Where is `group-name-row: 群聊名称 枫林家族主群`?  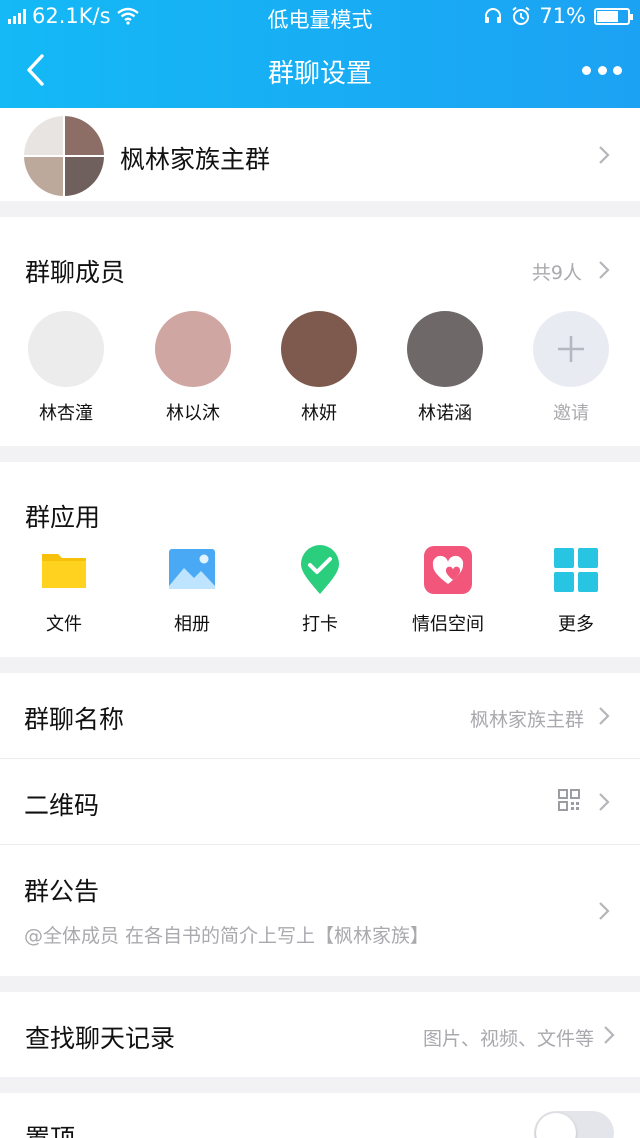
group-name-row: 群聊名称 枫林家族主群 is located at coordinates (320, 715).